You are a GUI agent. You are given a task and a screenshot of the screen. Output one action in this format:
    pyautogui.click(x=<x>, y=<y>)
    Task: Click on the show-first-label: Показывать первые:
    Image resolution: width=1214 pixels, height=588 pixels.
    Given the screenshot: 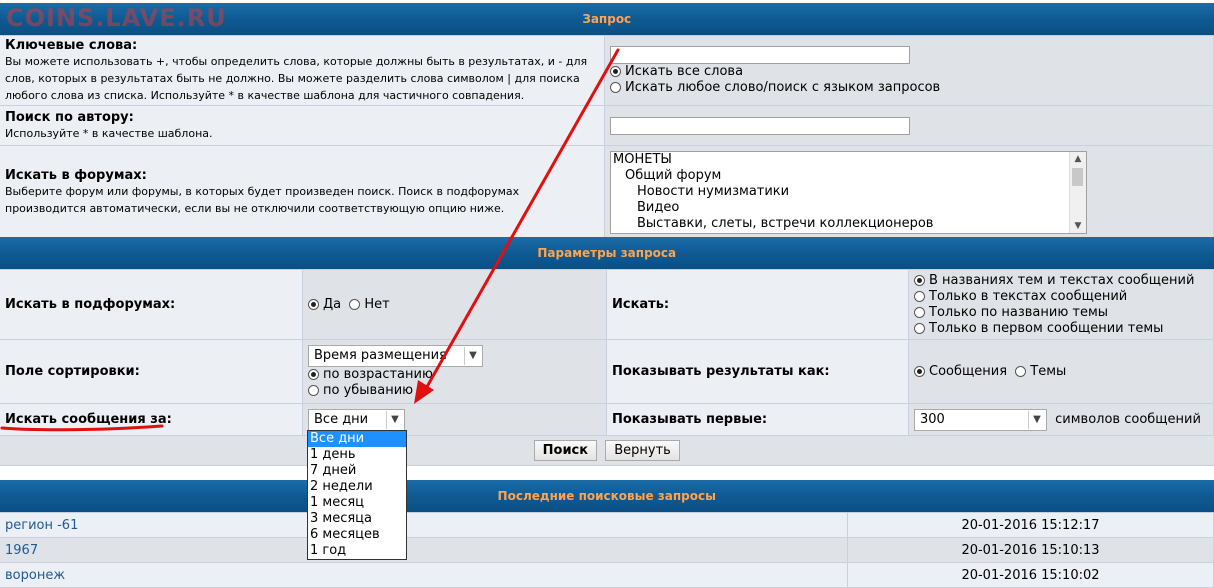 What is the action you would take?
    pyautogui.click(x=690, y=419)
    